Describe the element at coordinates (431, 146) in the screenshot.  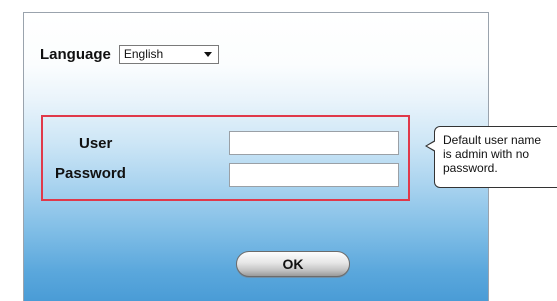
I see `callout-pointer-fill` at that location.